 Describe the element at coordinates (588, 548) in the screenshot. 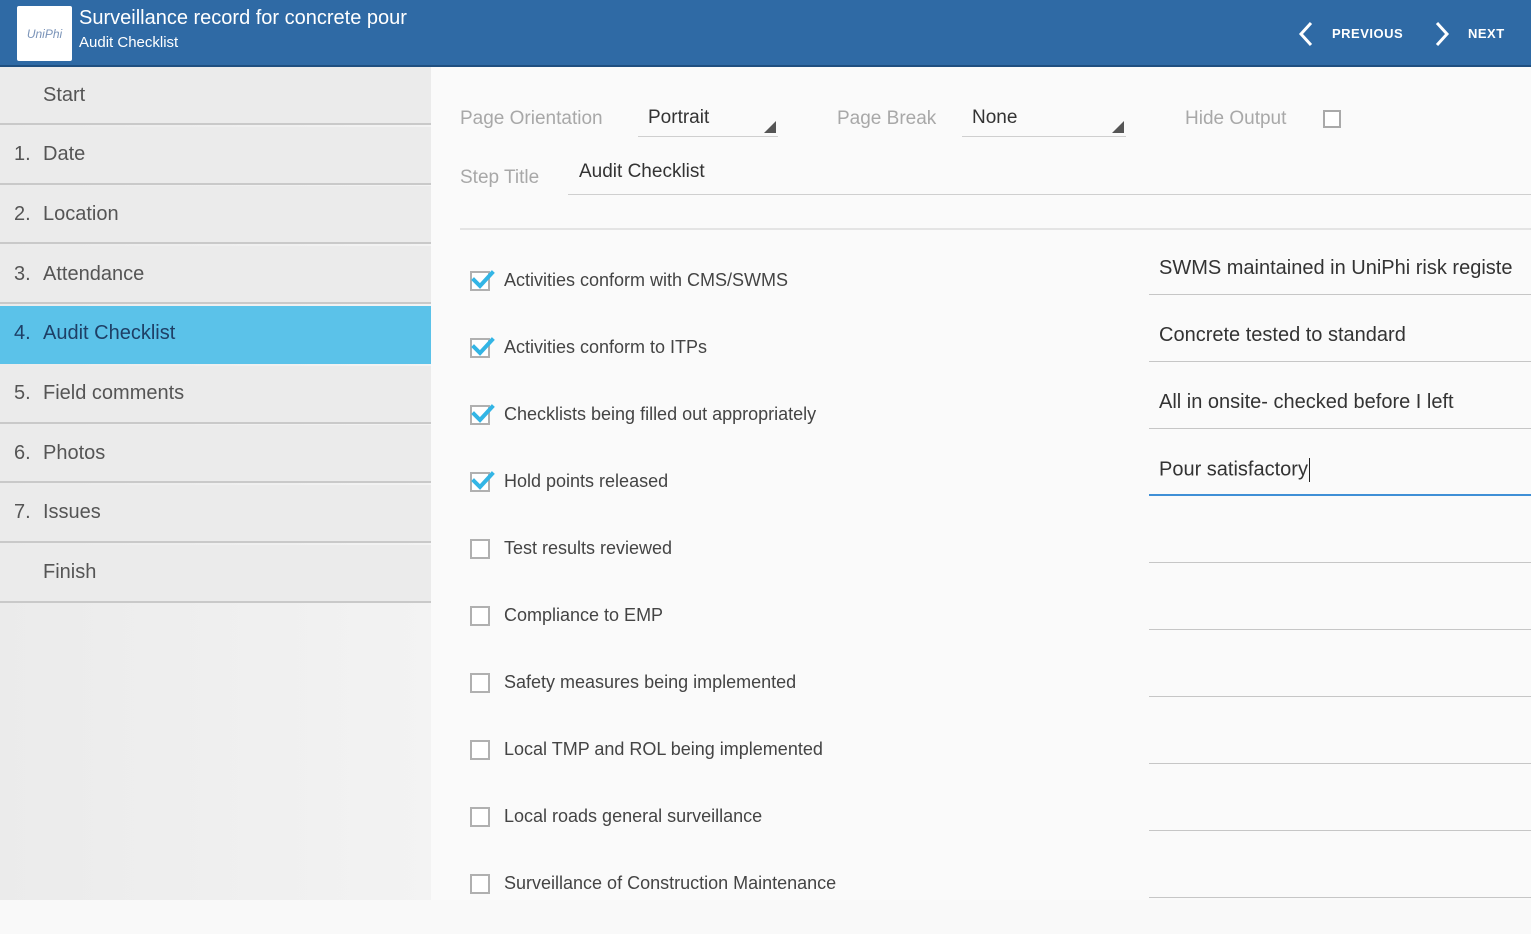

I see `checklist-item-label: Test results reviewed` at that location.